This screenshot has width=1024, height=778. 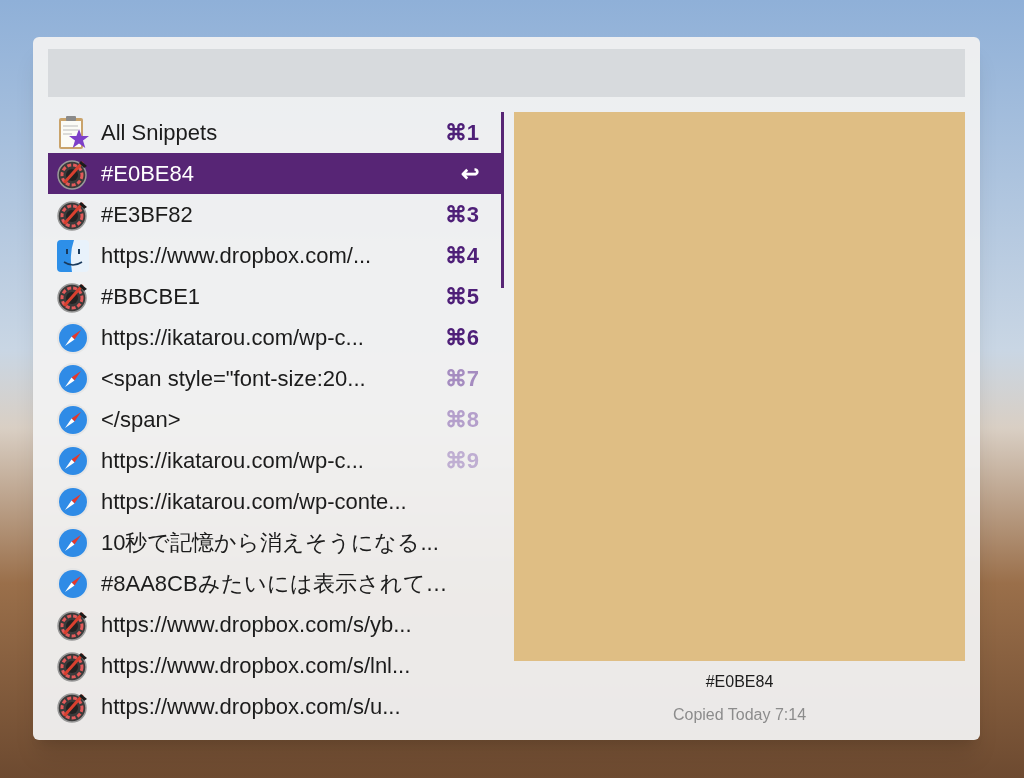 What do you see at coordinates (141, 420) in the screenshot?
I see `clip-label: </span>` at bounding box center [141, 420].